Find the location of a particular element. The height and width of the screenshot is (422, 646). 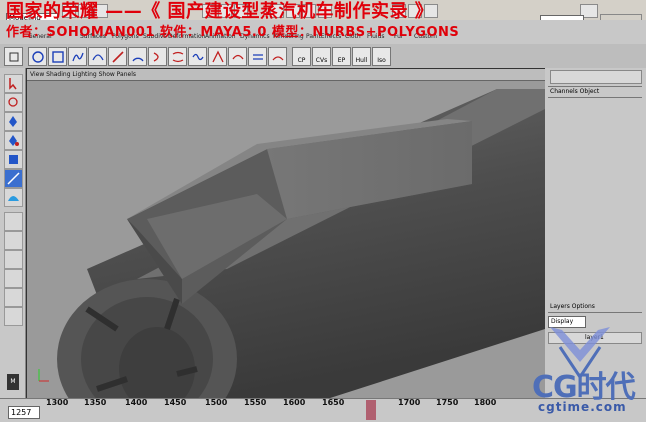

timeline-tick: 1300 is located at coordinates (57, 402).